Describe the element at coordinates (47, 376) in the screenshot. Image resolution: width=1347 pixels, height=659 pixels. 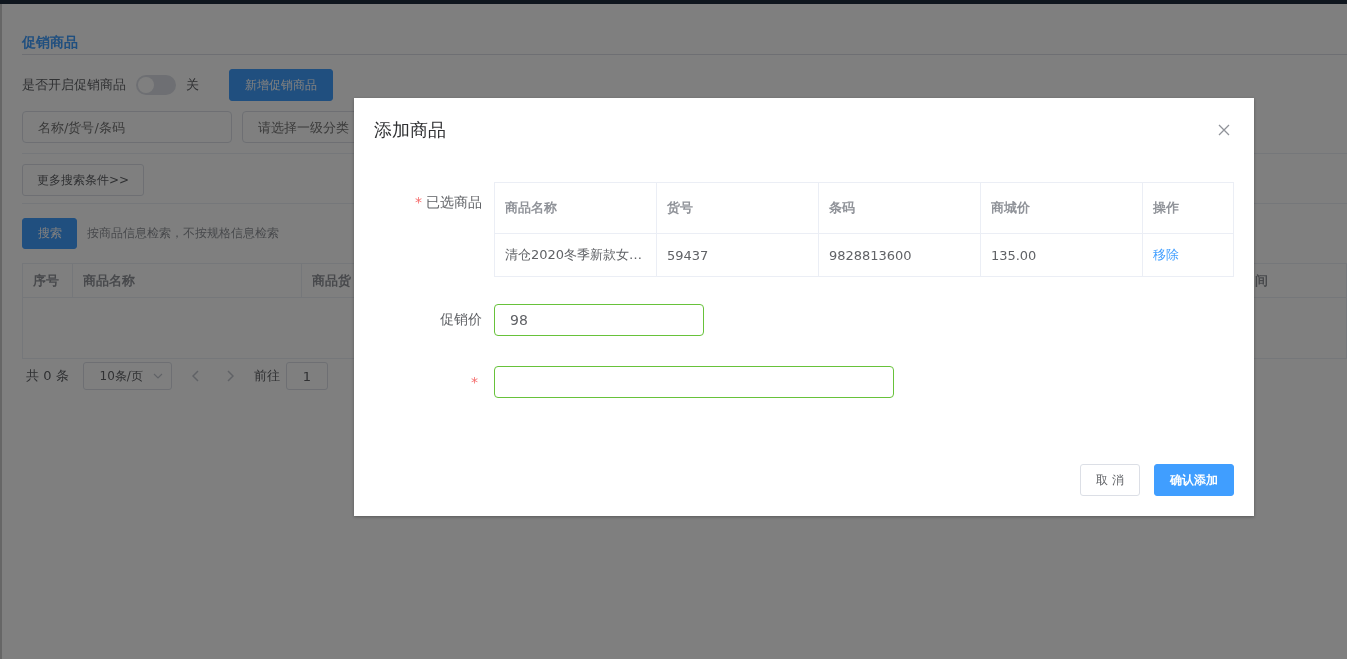
I see `total-count: 共 0 条` at that location.